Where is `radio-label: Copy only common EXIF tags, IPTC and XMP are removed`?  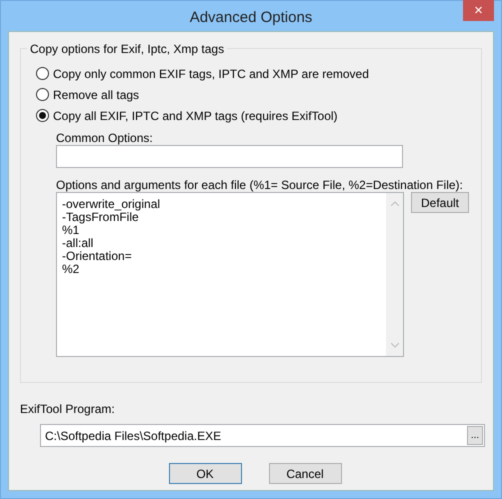
radio-label: Copy only common EXIF tags, IPTC and XMP are removed is located at coordinates (211, 73).